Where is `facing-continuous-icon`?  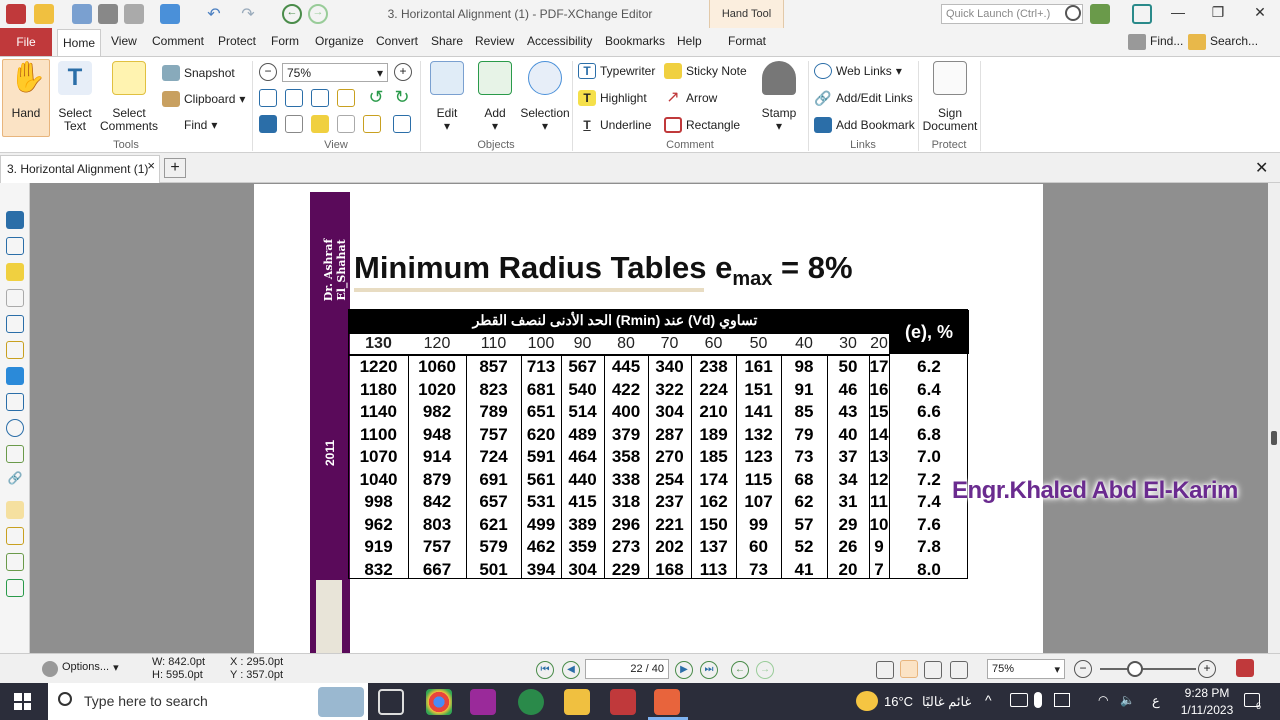
facing-continuous-icon is located at coordinates (959, 670).